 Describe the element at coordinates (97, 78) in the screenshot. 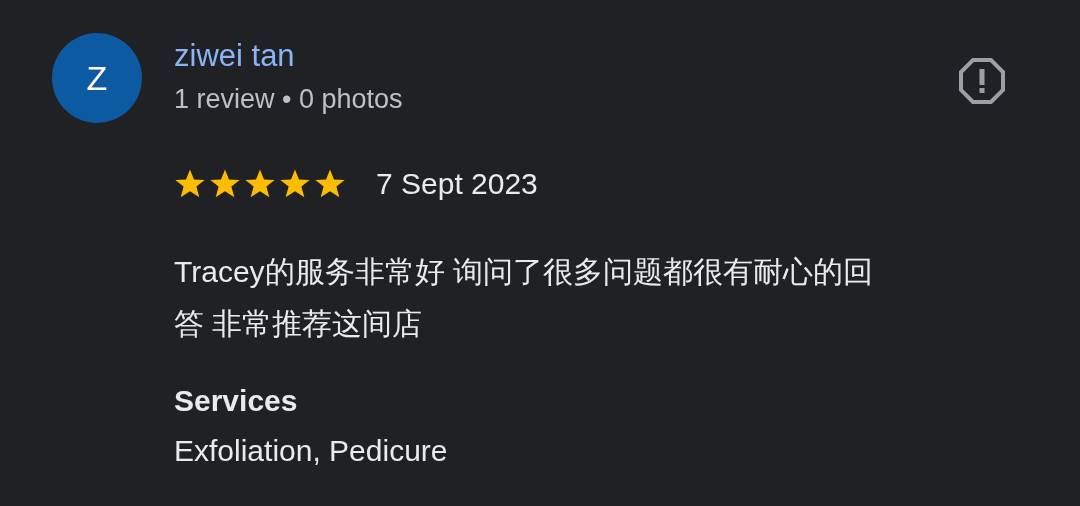

I see `avatar: Z` at that location.